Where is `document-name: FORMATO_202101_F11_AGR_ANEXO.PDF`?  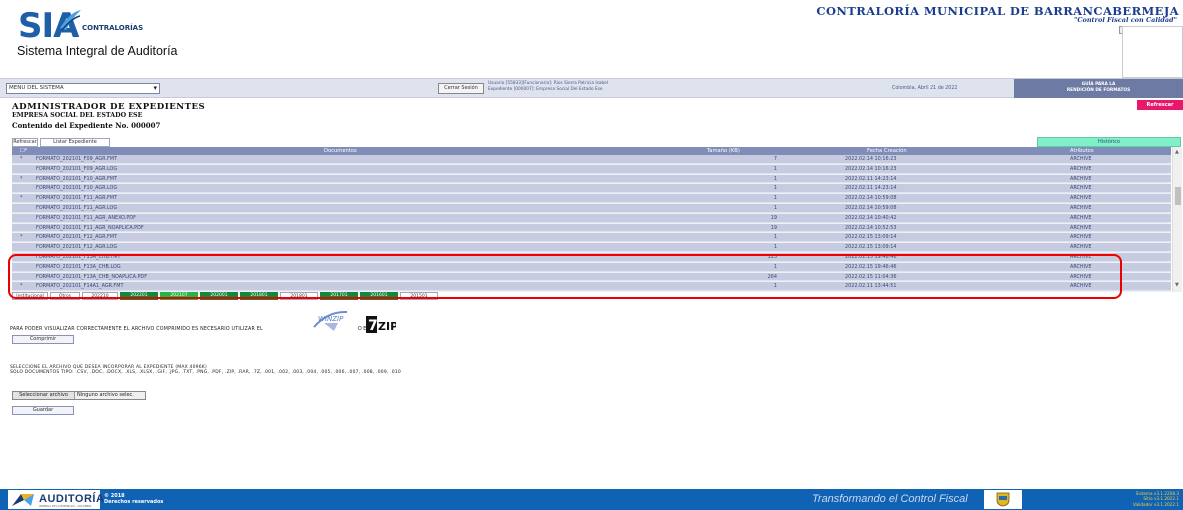 document-name: FORMATO_202101_F11_AGR_ANEXO.PDF is located at coordinates (86, 218).